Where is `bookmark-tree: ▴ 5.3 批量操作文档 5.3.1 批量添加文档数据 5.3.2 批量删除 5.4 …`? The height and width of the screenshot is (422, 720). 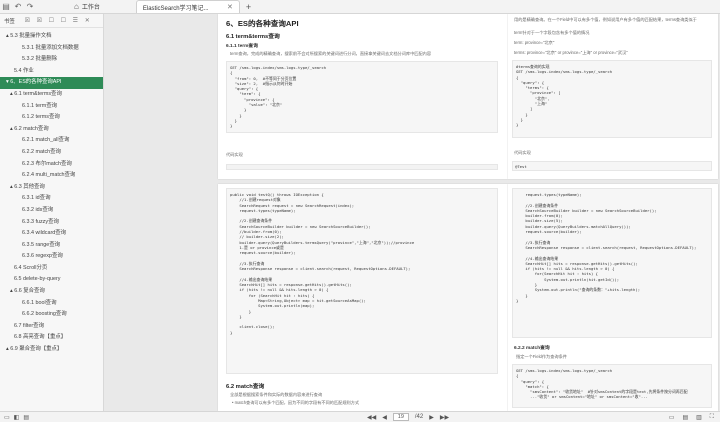
bookmark-tree: ▴ 5.3 批量操作文档 5.3.1 批量添加文档数据 5.3.2 批量删除 5.4 … is located at coordinates (51, 192).